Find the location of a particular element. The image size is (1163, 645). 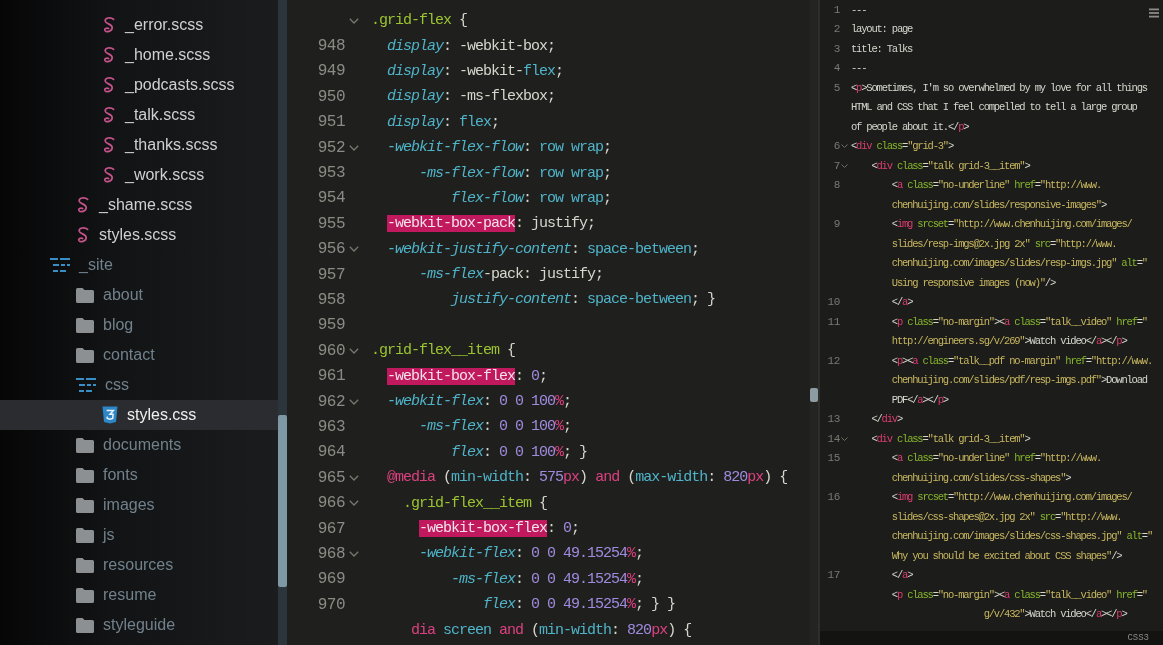

menu-icon is located at coordinates (1154, 13).